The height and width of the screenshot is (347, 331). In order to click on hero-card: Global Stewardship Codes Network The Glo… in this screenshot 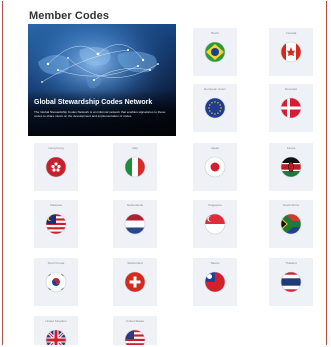, I will do `click(102, 80)`.